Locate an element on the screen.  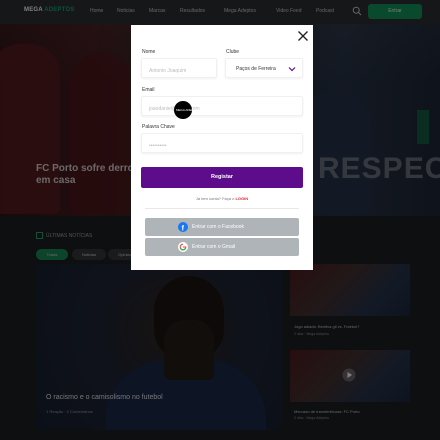
cursor-badge-text: MEGA ADEPTOS is located at coordinates (188, 110).